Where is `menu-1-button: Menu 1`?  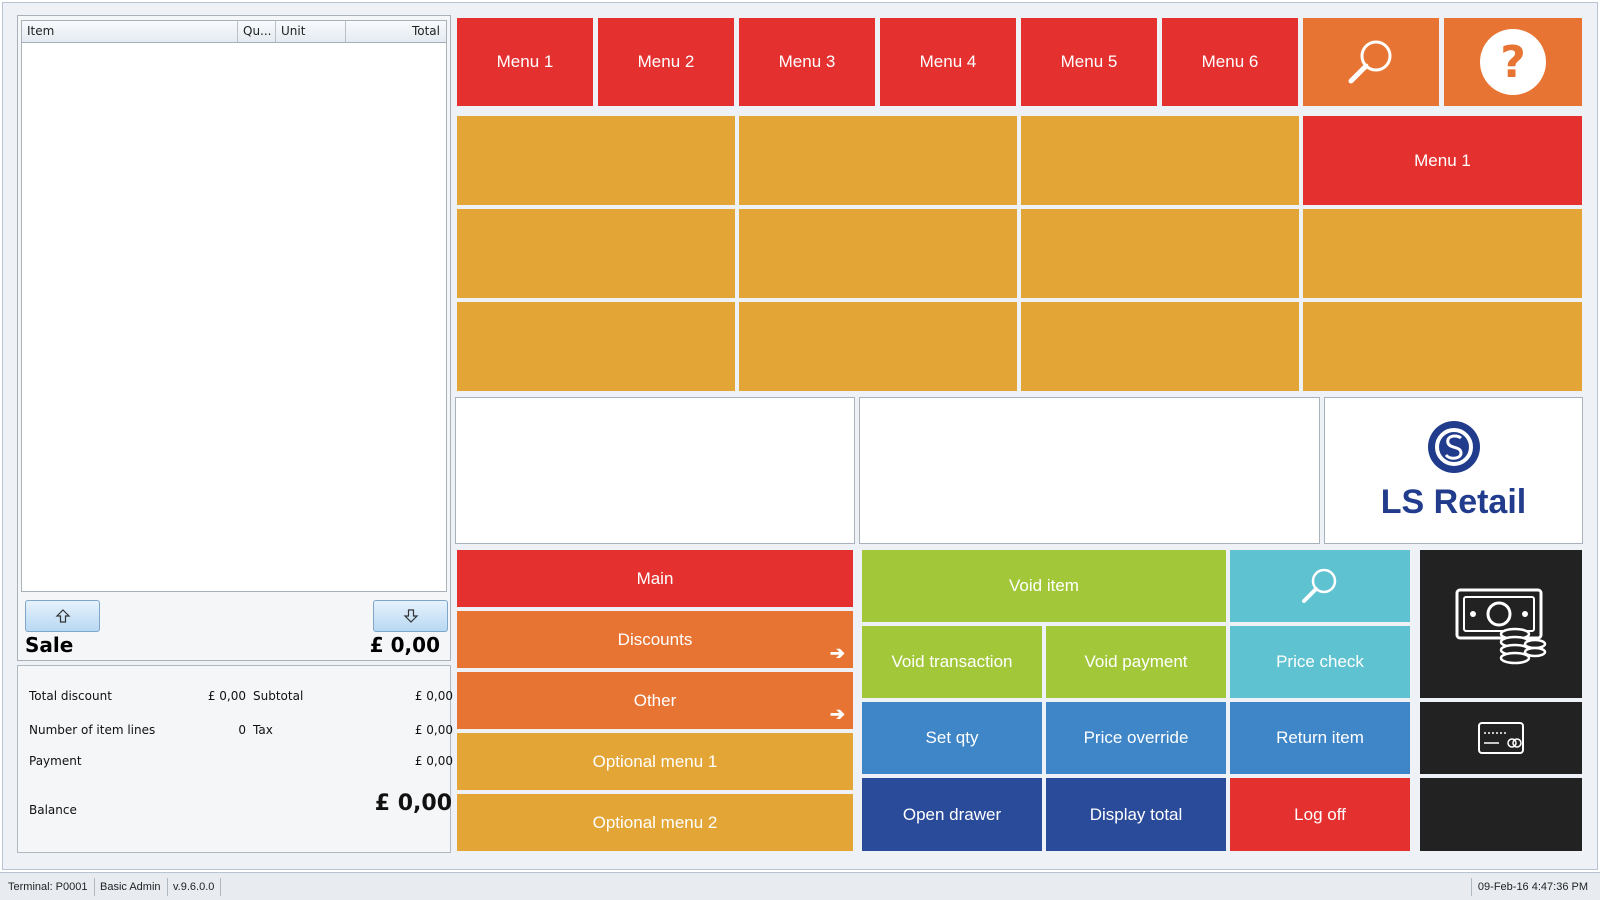 menu-1-button: Menu 1 is located at coordinates (525, 62).